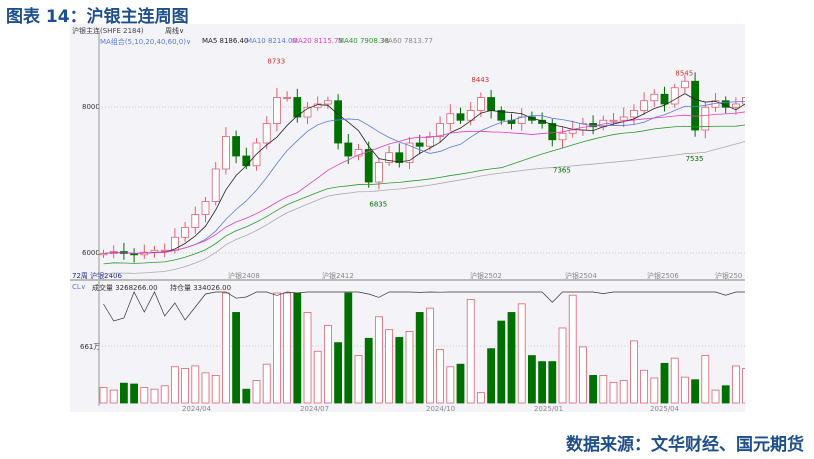  Describe the element at coordinates (685, 445) in the screenshot. I see `source-note: 数据来源：文华财经、国元期货` at that location.